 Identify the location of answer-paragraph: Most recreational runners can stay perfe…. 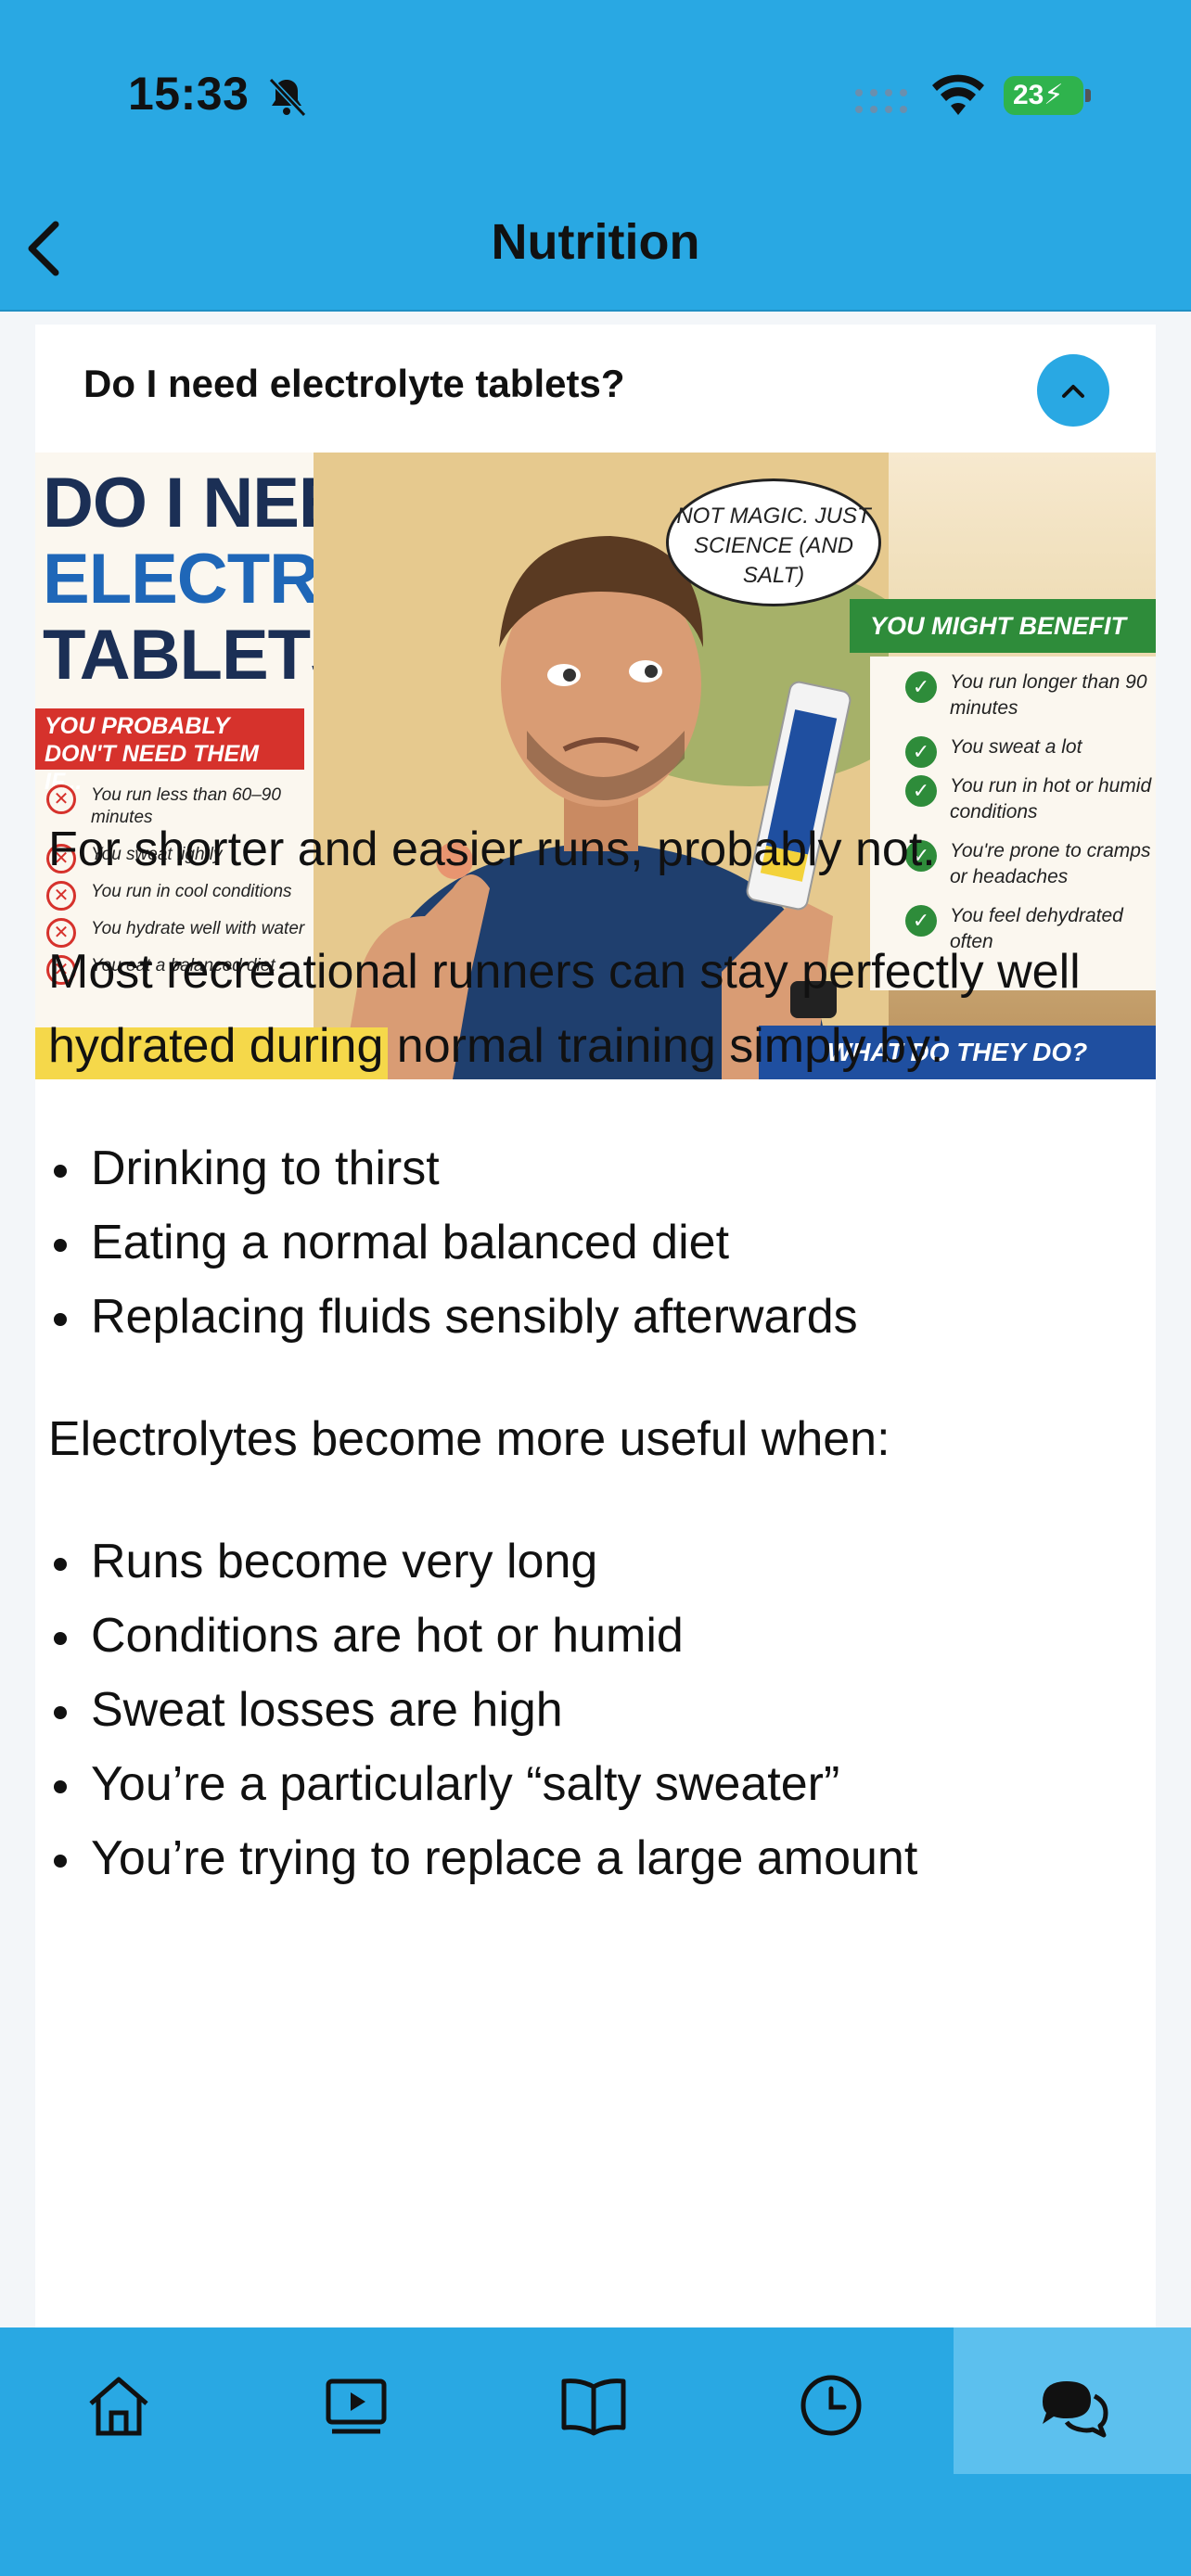
(564, 1009).